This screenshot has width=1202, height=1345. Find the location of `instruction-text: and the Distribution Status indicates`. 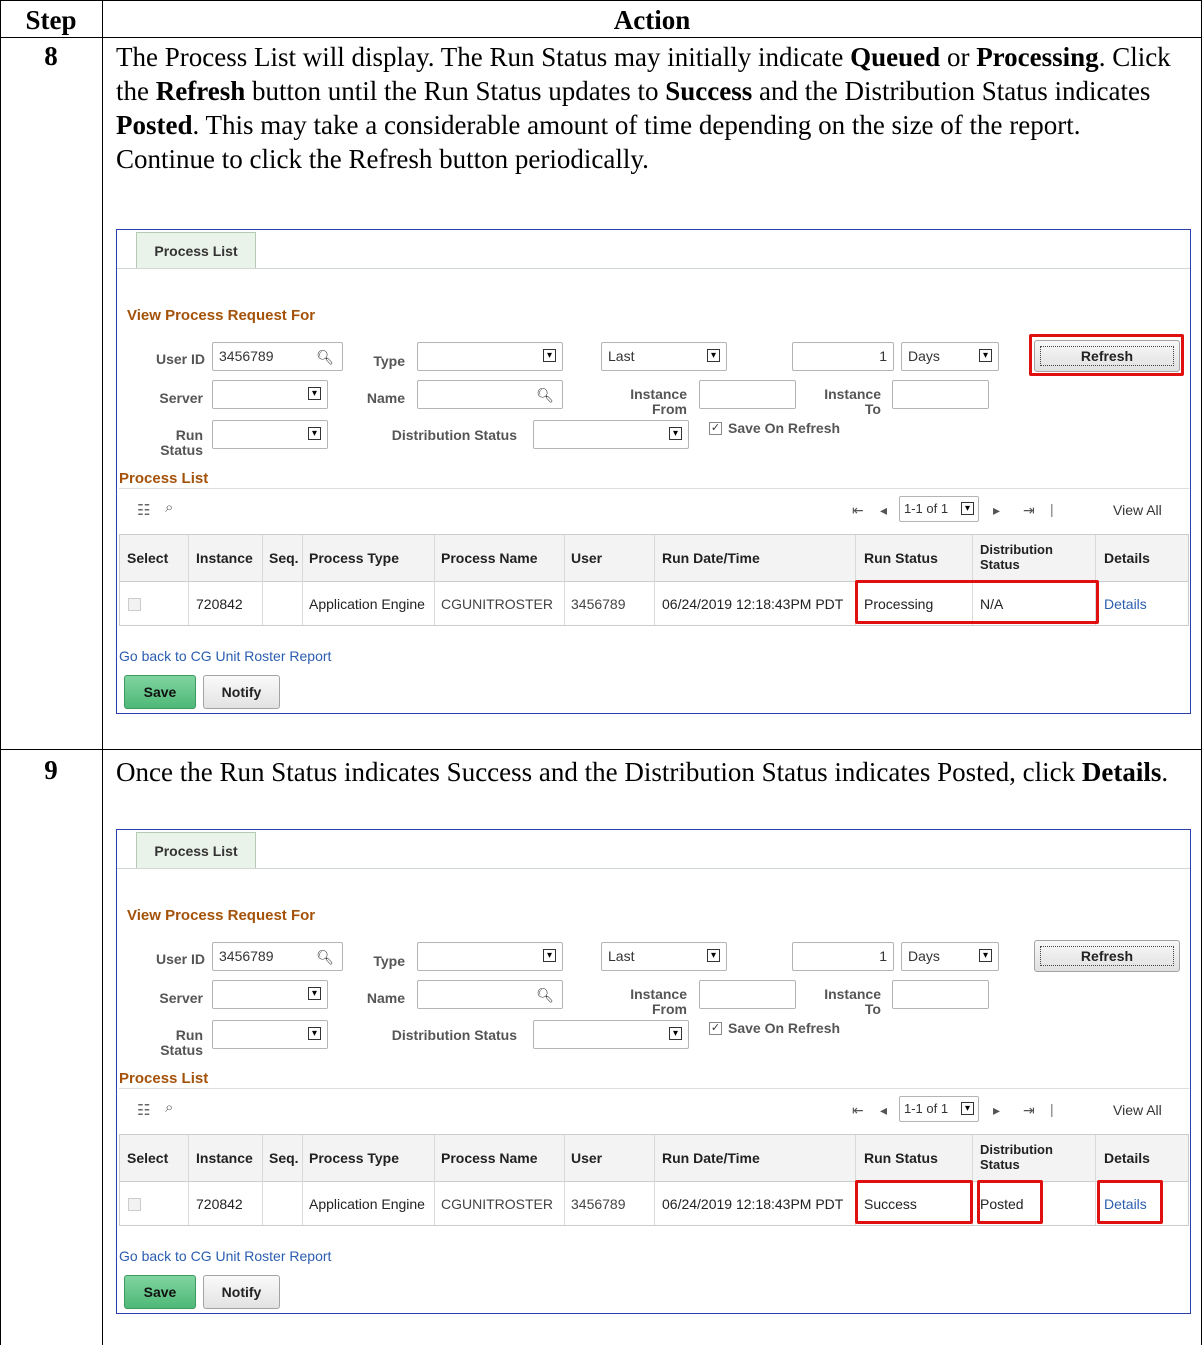

instruction-text: and the Distribution Status indicates is located at coordinates (951, 91).